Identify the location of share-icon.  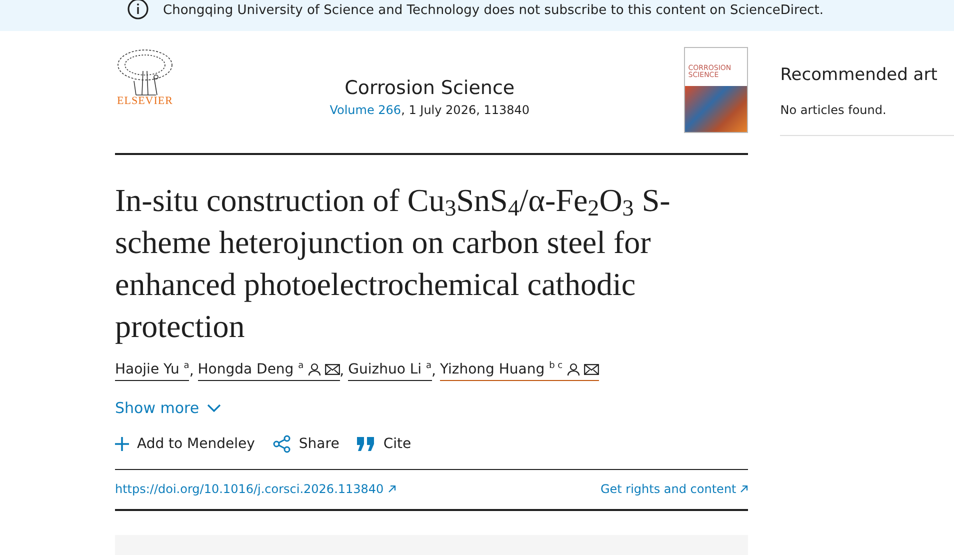
(281, 443).